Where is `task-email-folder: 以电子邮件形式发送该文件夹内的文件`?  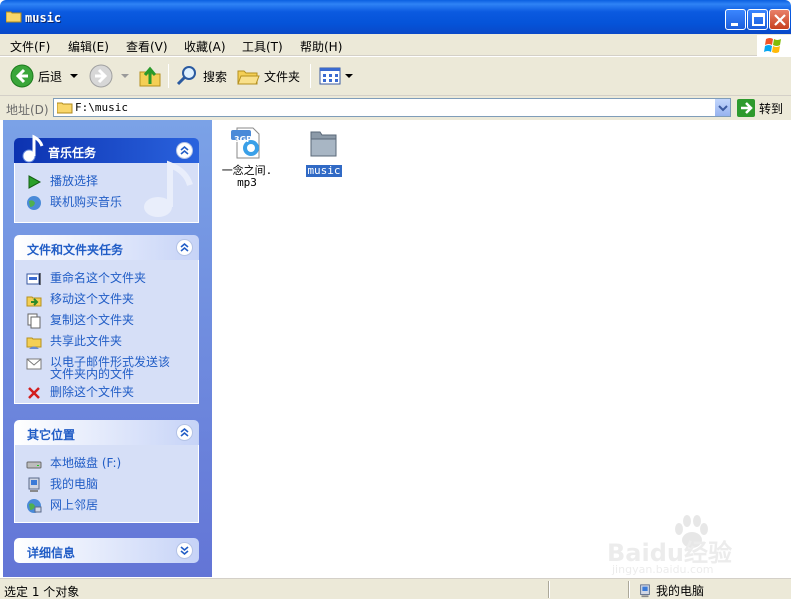 task-email-folder: 以电子邮件形式发送该文件夹内的文件 is located at coordinates (106, 367).